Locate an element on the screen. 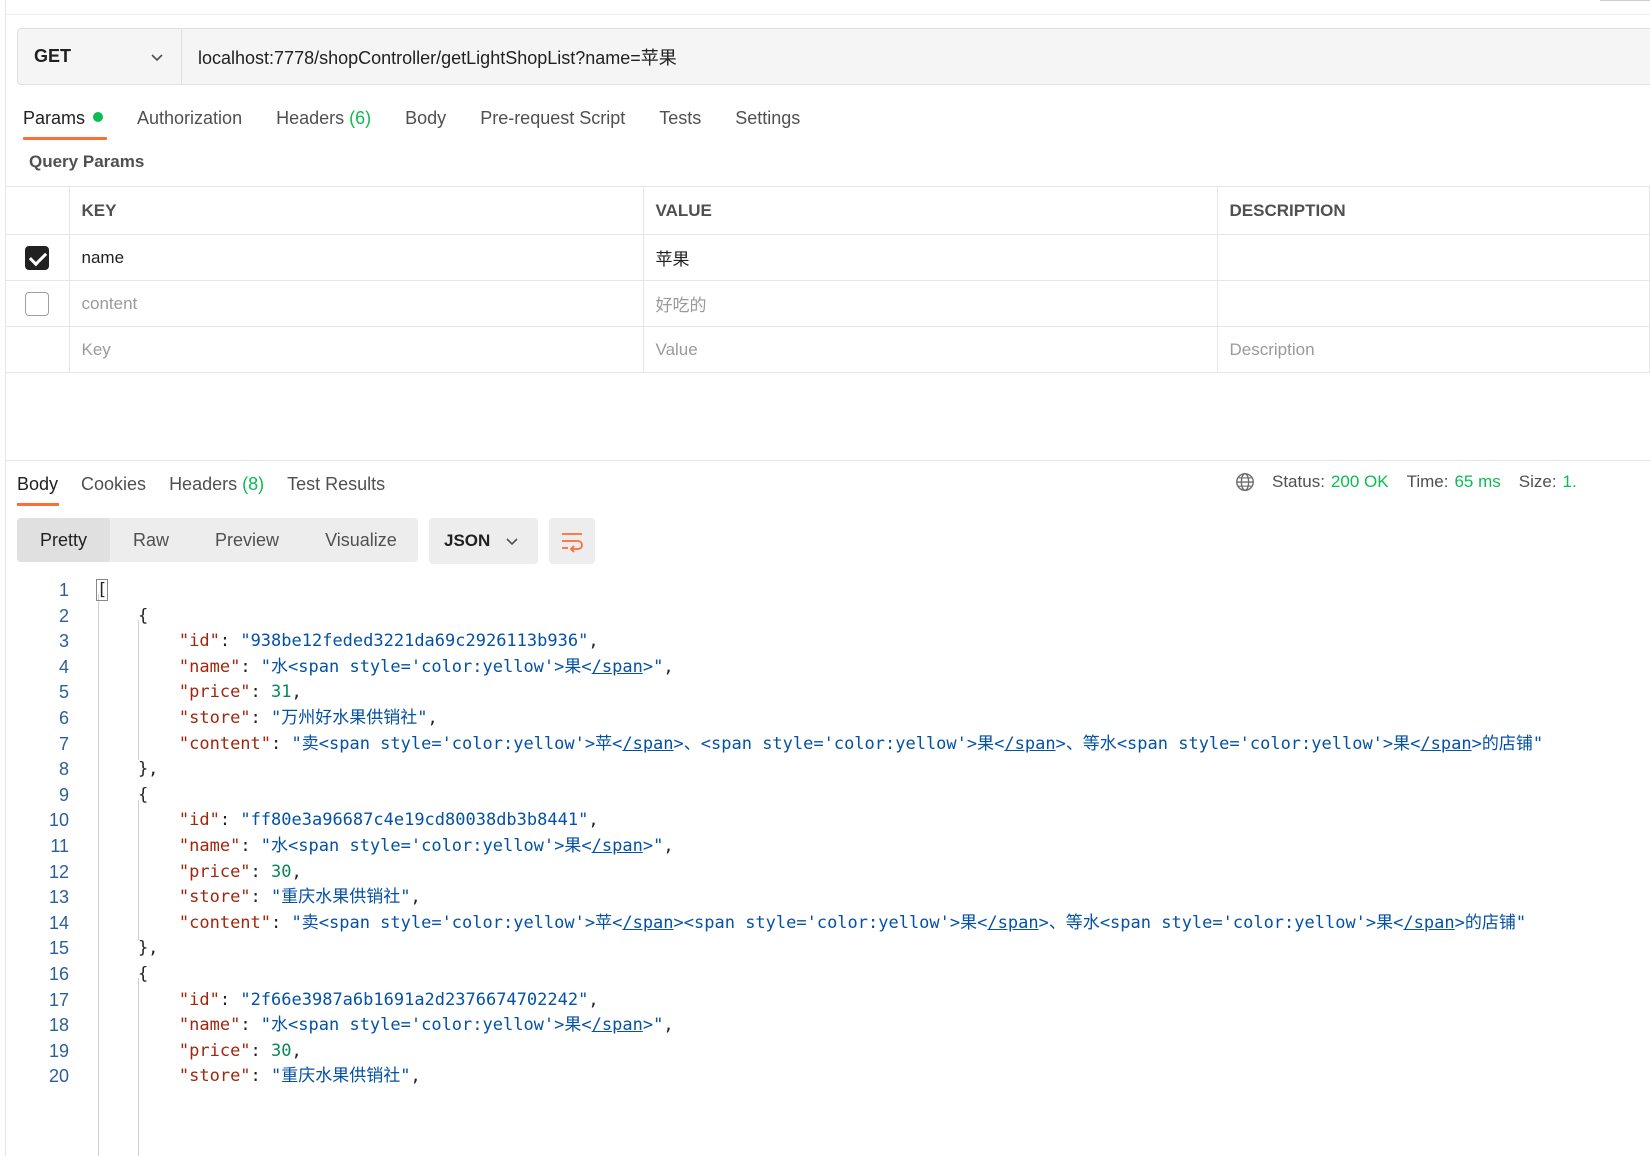  size-label: Size: is located at coordinates (1537, 481).